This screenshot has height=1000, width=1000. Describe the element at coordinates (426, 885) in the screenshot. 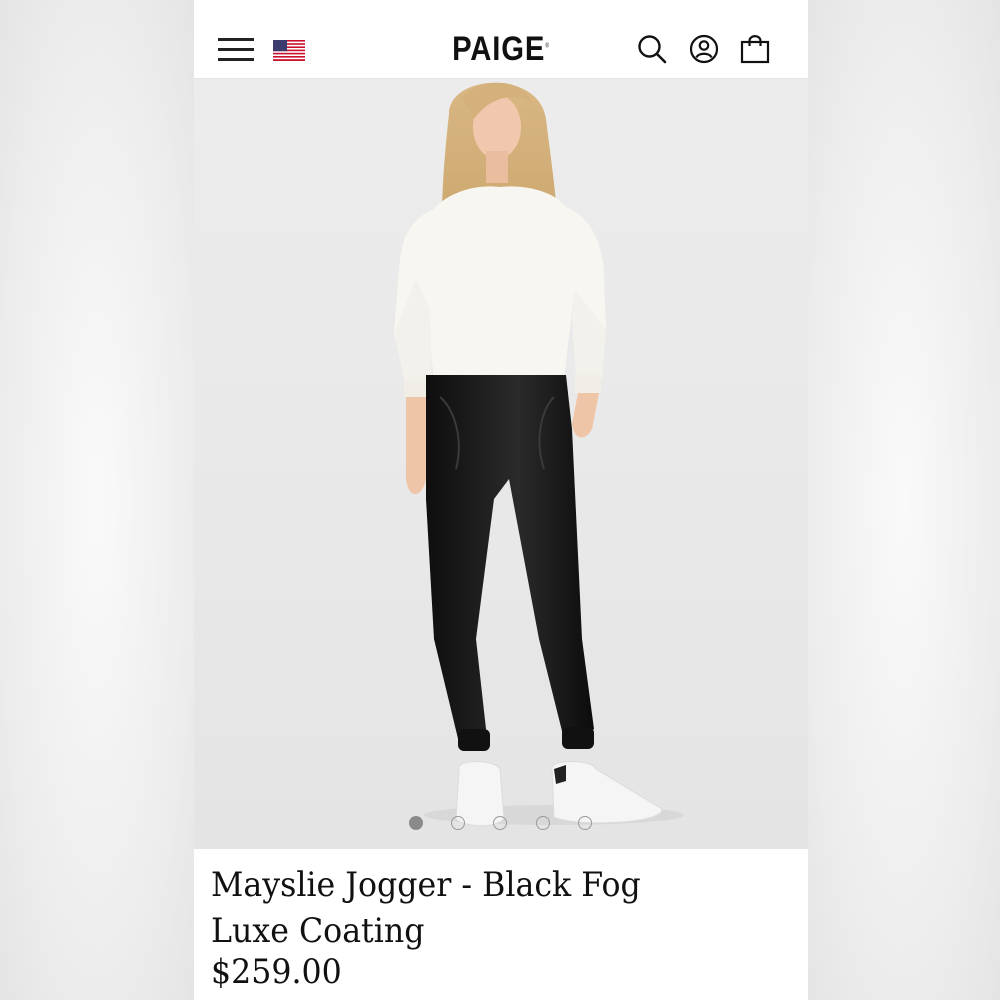

I see `product-title-line1: Mayslie Jogger - Black Fog` at that location.